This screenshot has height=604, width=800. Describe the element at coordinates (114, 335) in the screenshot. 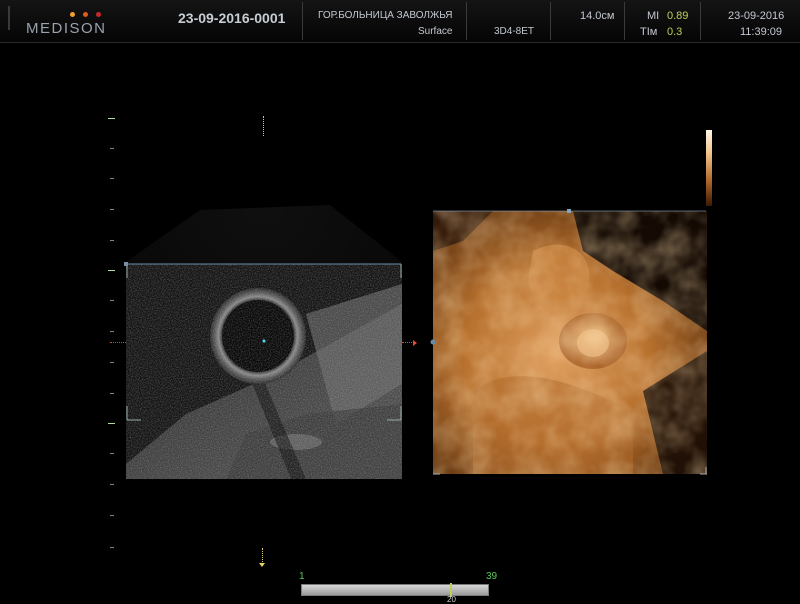

I see `depth-scale` at that location.